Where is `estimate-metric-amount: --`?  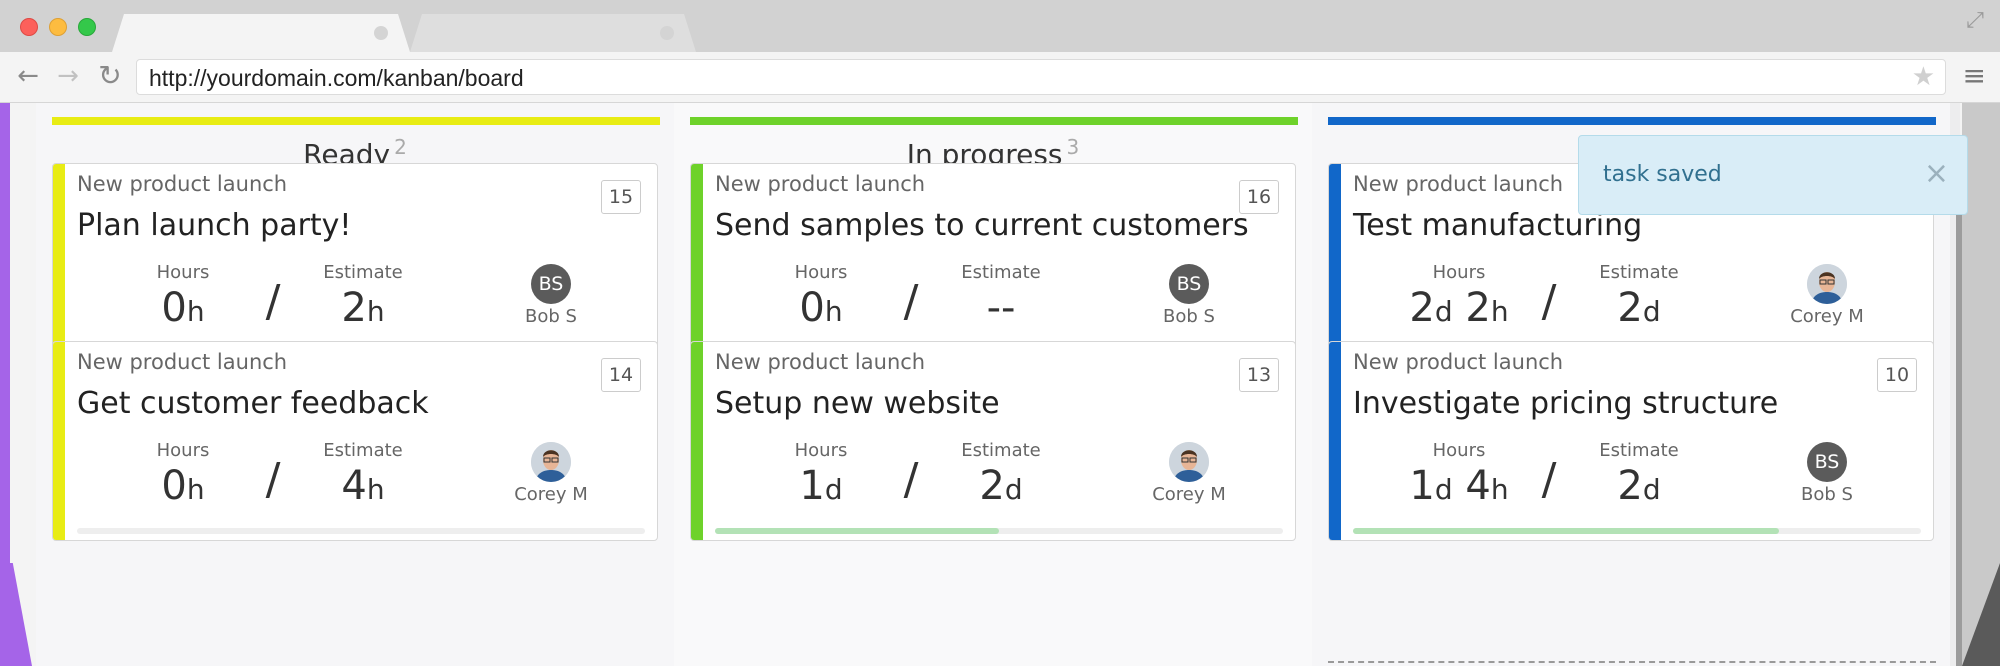
estimate-metric-amount: -- is located at coordinates (1001, 308).